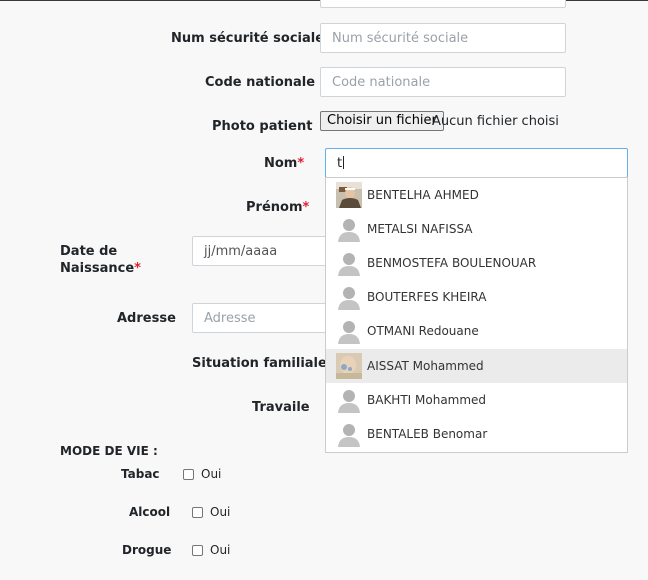 The height and width of the screenshot is (580, 648). I want to click on nom-input-value: t, so click(340, 163).